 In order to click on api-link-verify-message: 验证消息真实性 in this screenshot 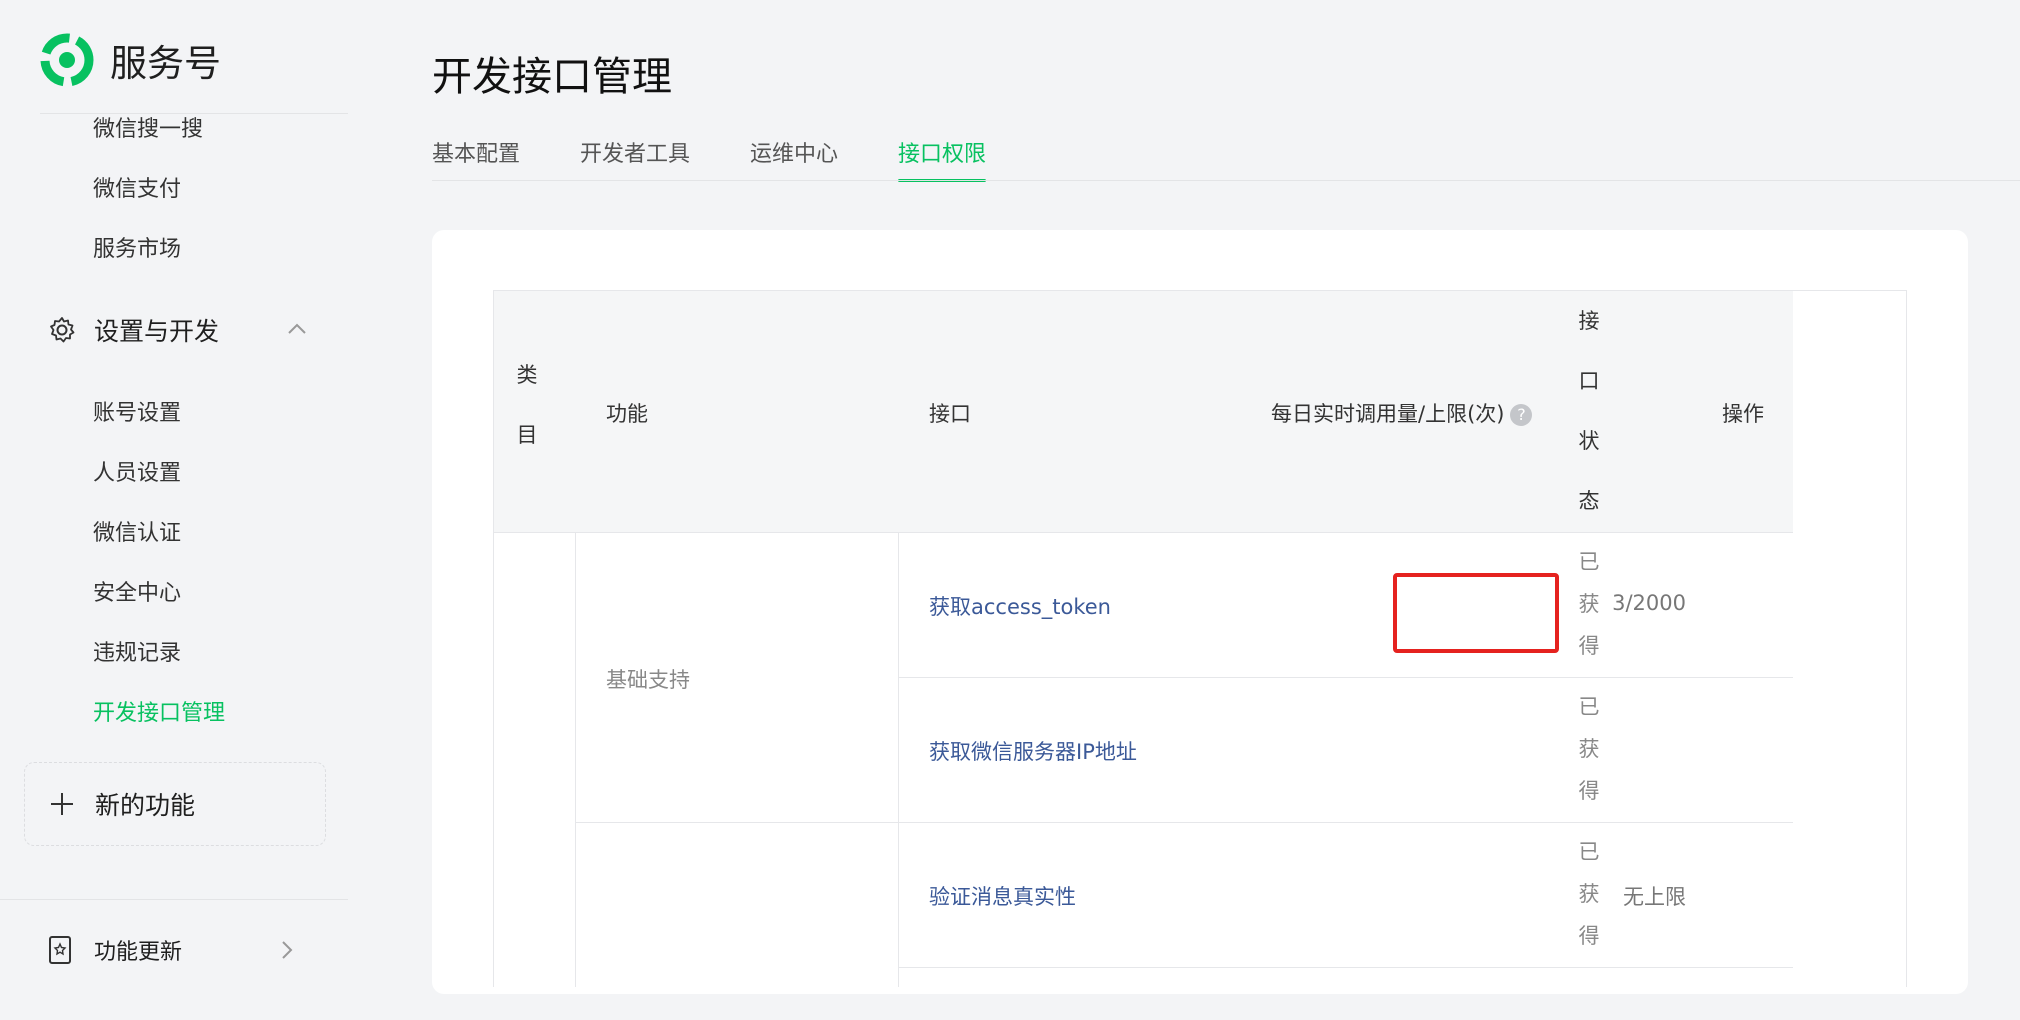, I will do `click(1002, 896)`.